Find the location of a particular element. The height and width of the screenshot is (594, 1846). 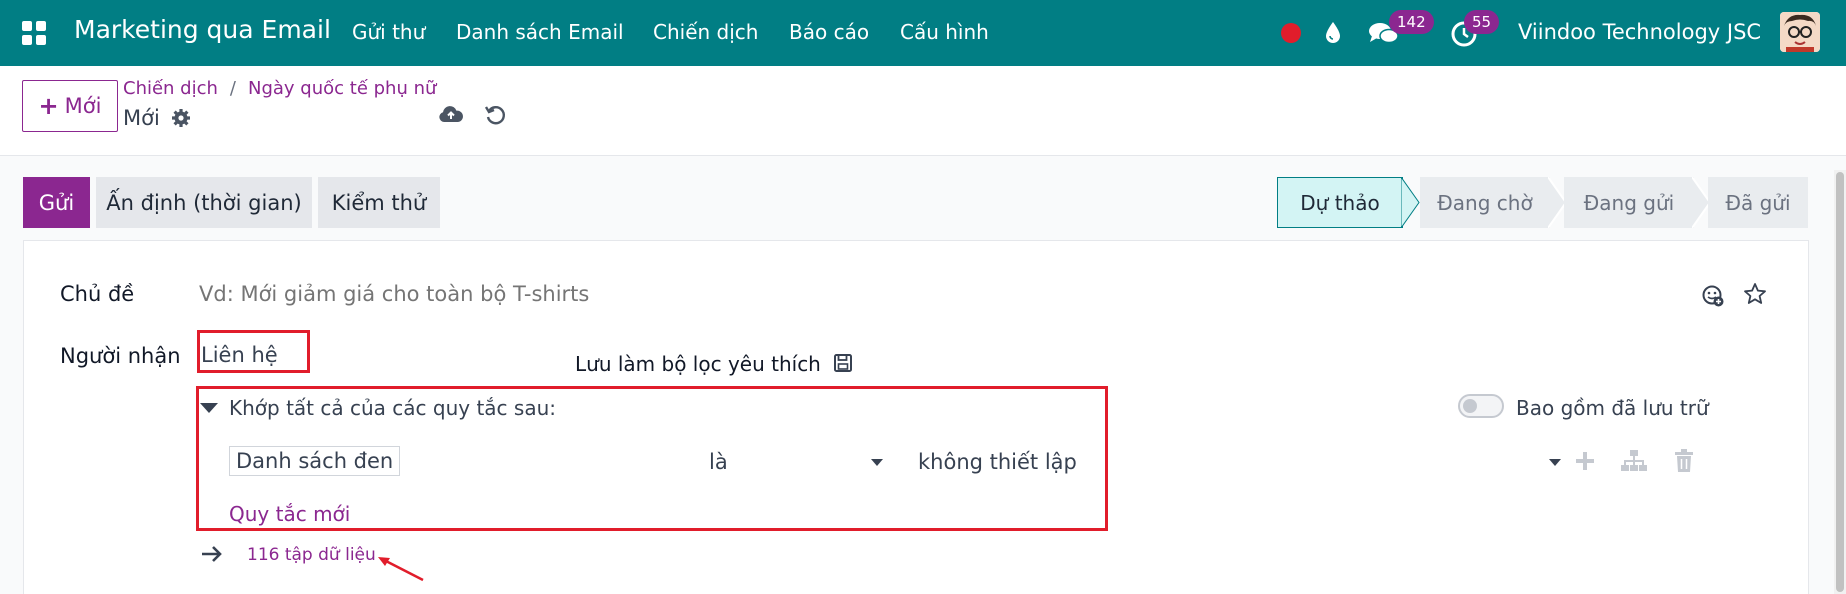

scrollbar-thumb is located at coordinates (1840, 382).